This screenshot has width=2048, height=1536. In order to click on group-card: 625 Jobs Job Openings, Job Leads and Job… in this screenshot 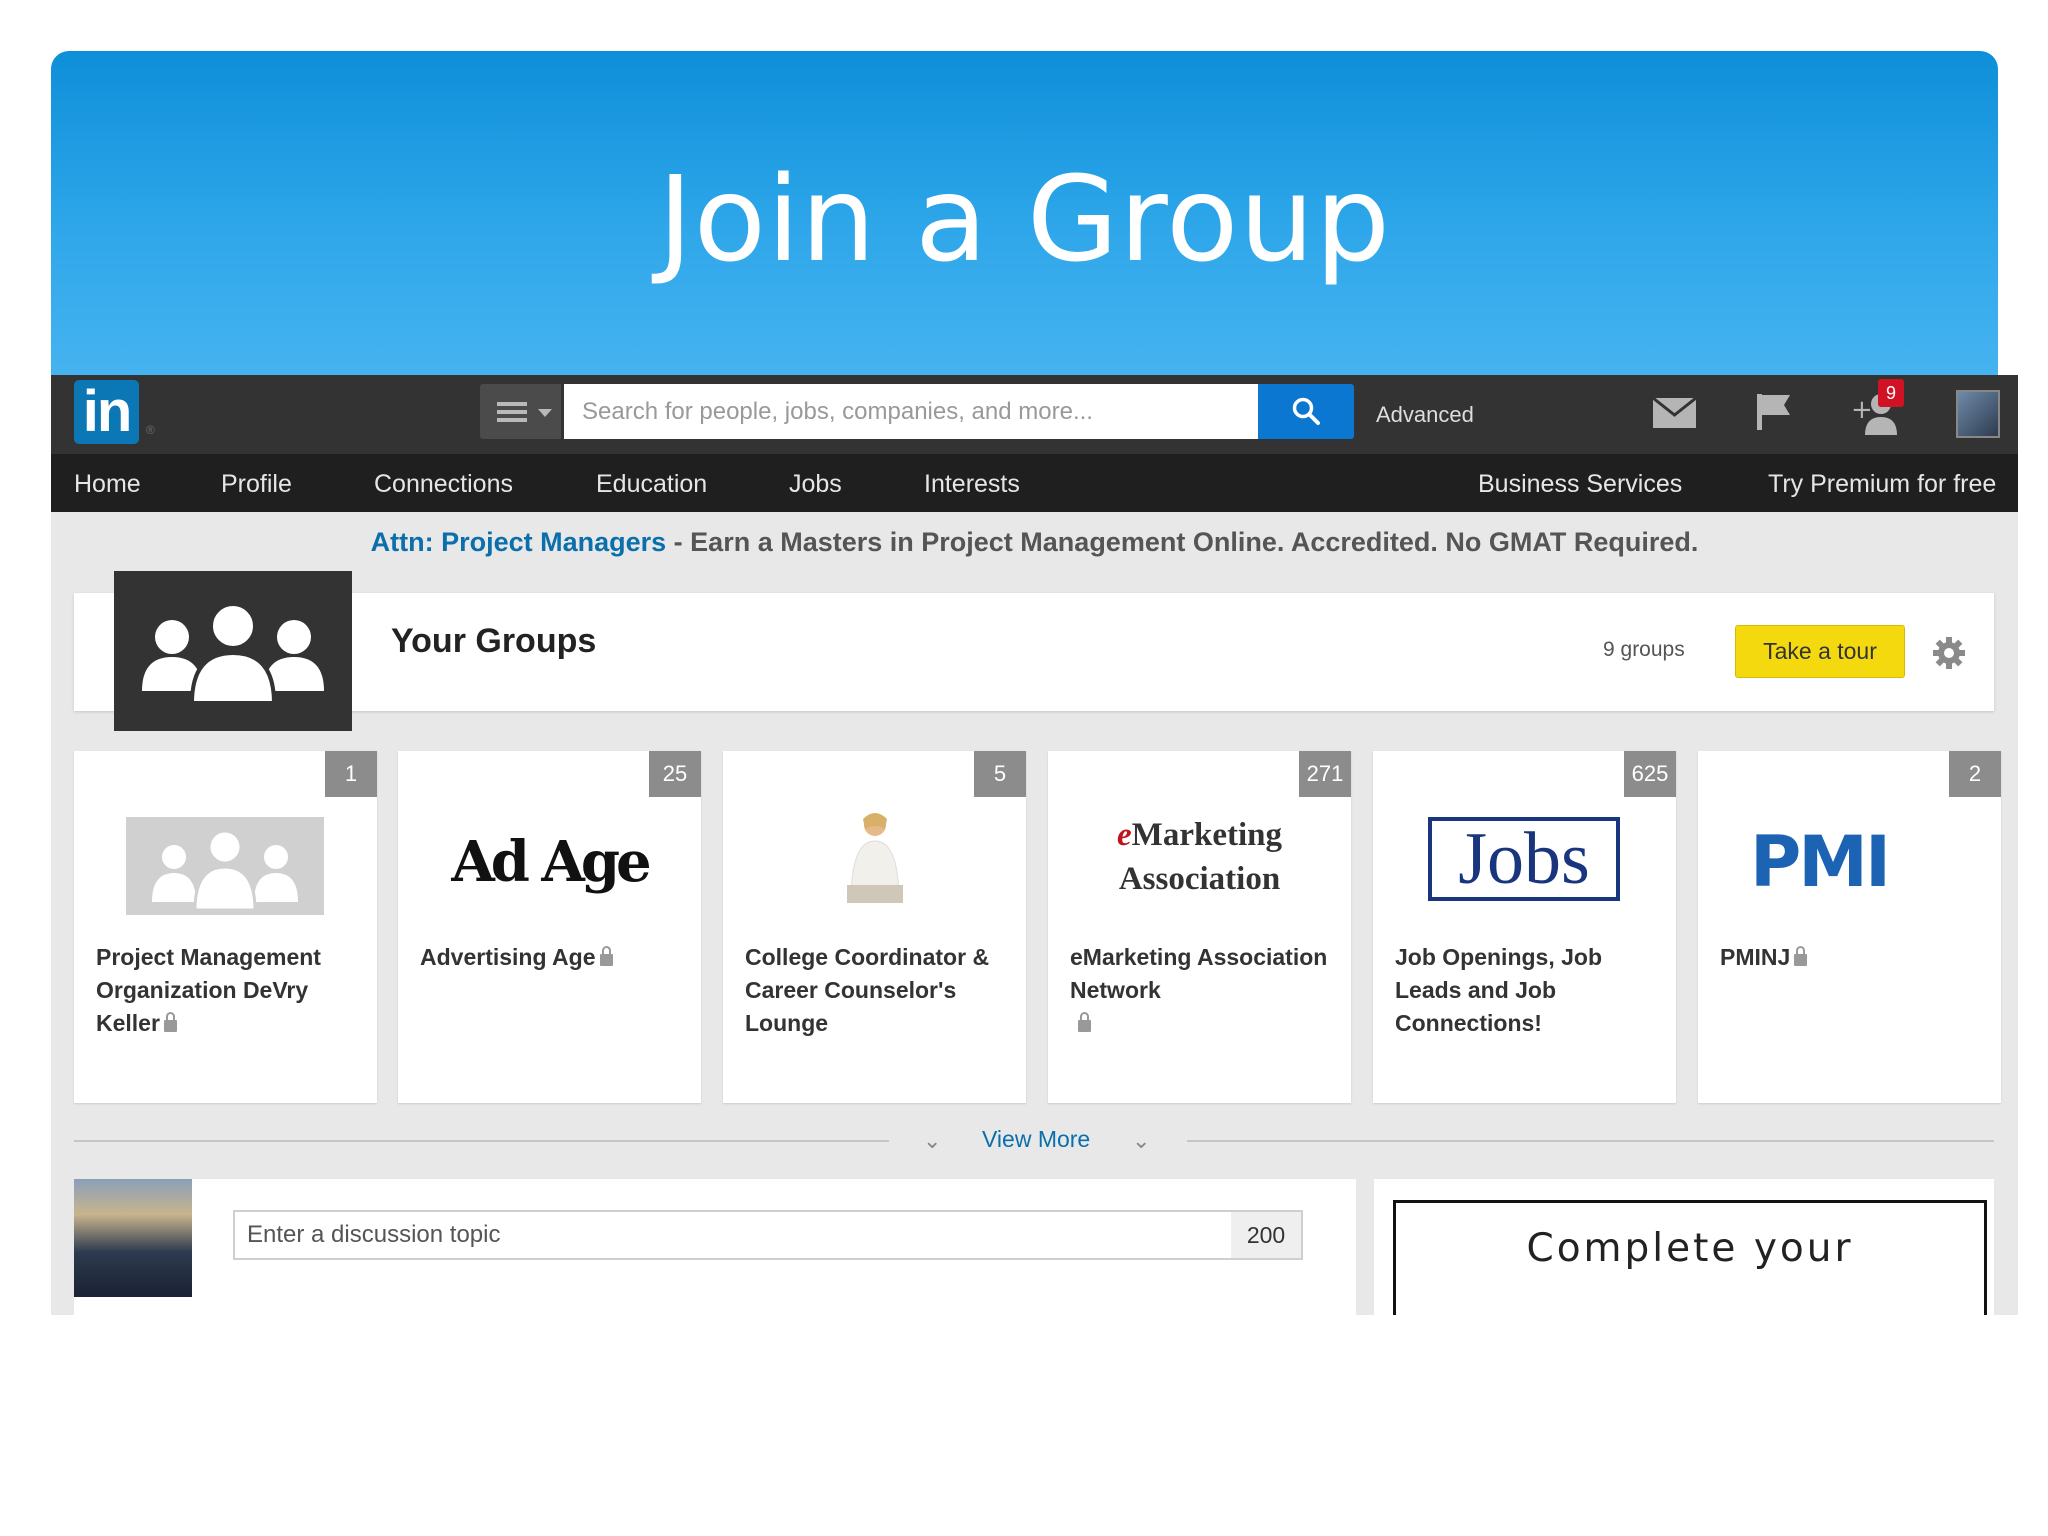, I will do `click(1524, 927)`.